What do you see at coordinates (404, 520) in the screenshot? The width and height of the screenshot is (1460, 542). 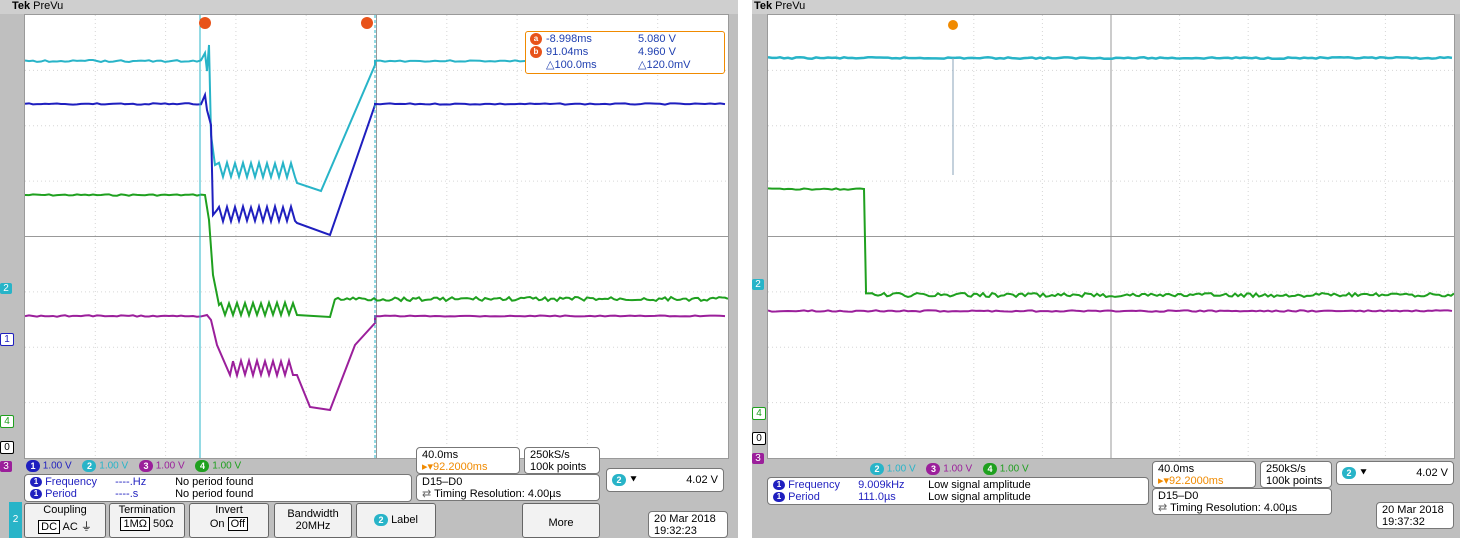 I see `label-text: Label` at bounding box center [404, 520].